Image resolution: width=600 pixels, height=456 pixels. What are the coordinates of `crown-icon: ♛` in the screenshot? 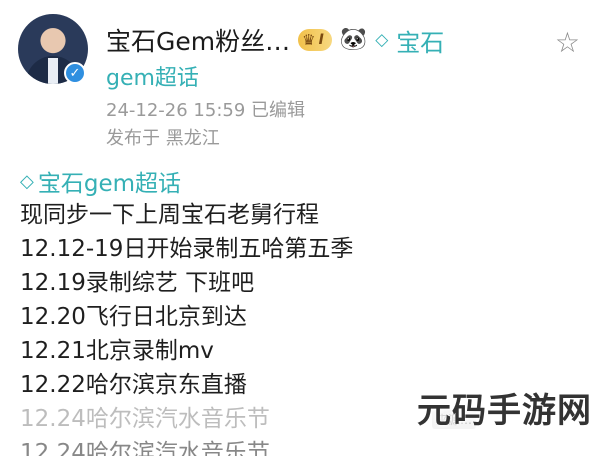 It's located at (309, 40).